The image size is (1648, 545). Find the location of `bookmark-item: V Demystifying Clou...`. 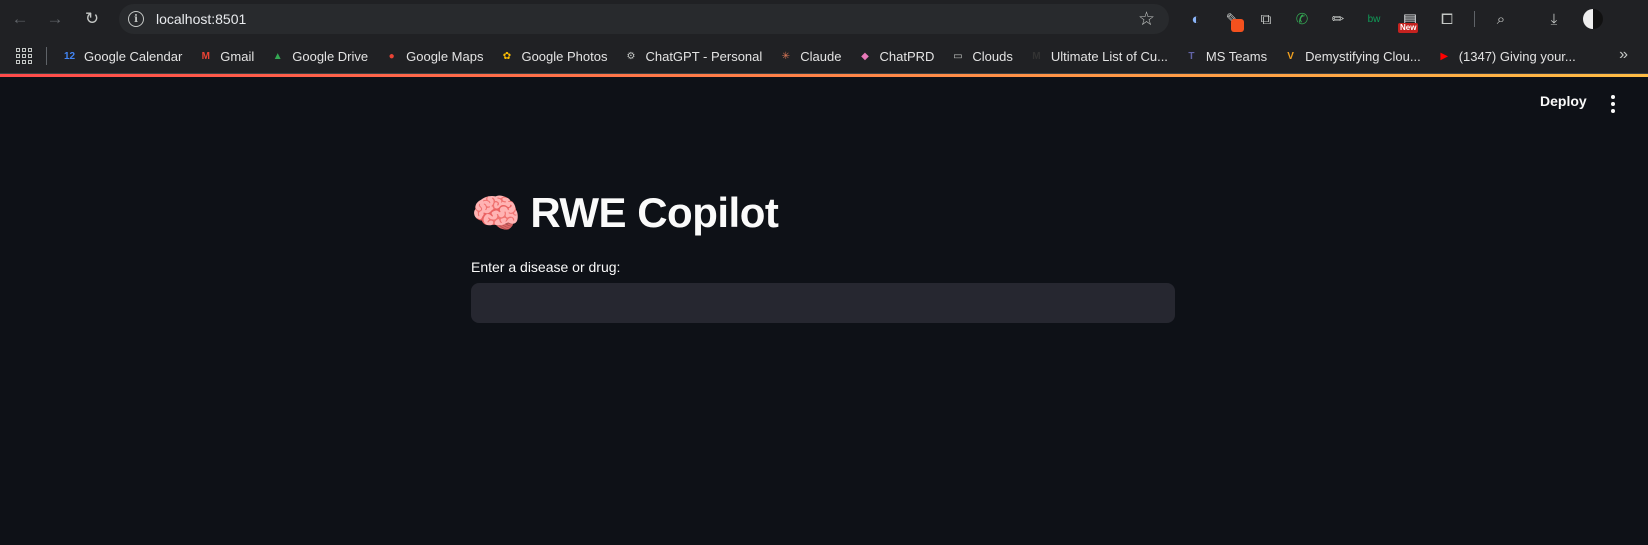

bookmark-item: V Demystifying Clou... is located at coordinates (1352, 56).